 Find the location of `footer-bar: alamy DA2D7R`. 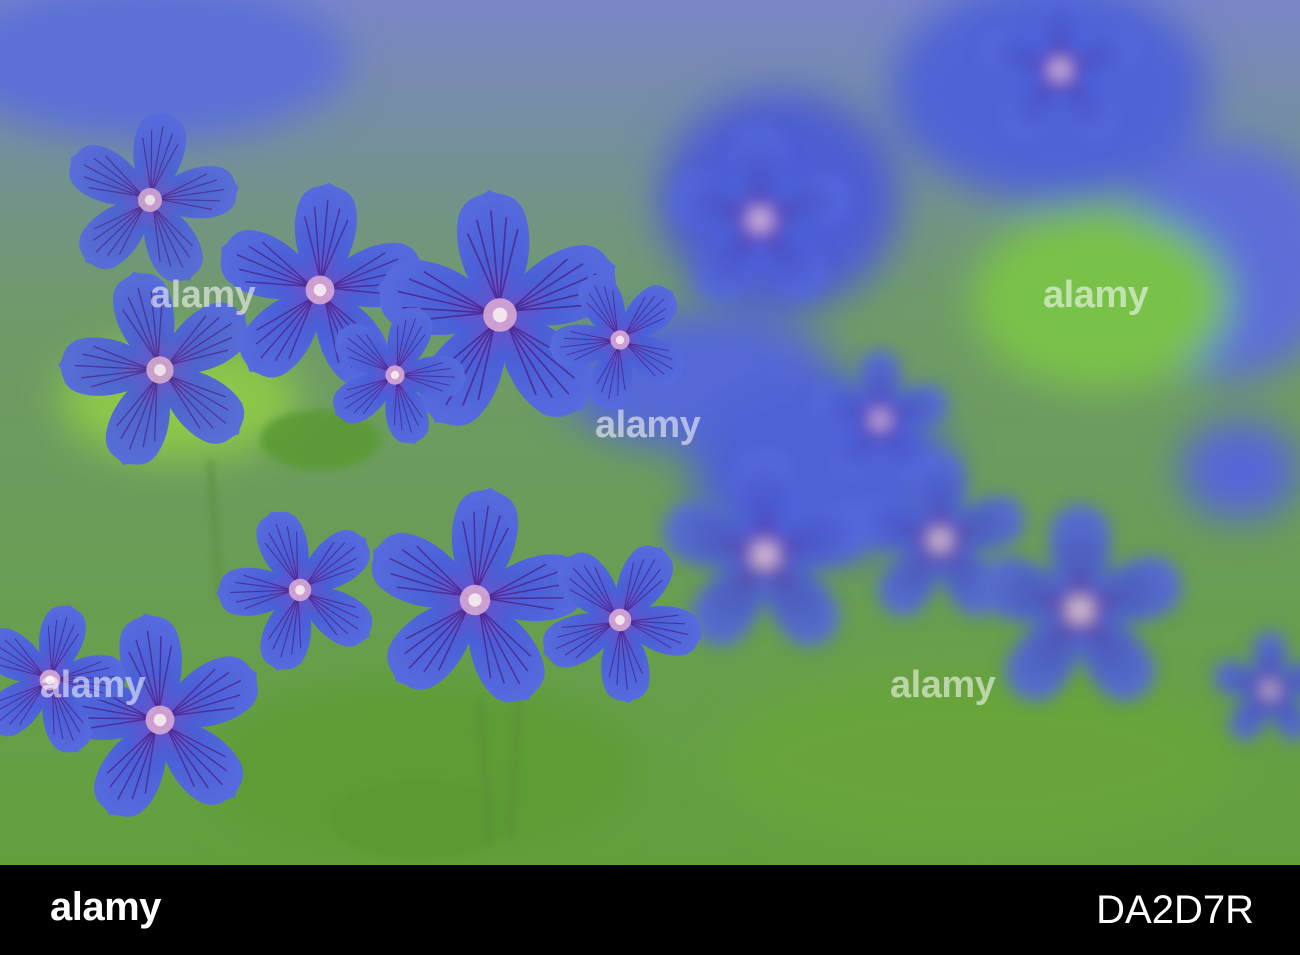

footer-bar: alamy DA2D7R is located at coordinates (650, 910).